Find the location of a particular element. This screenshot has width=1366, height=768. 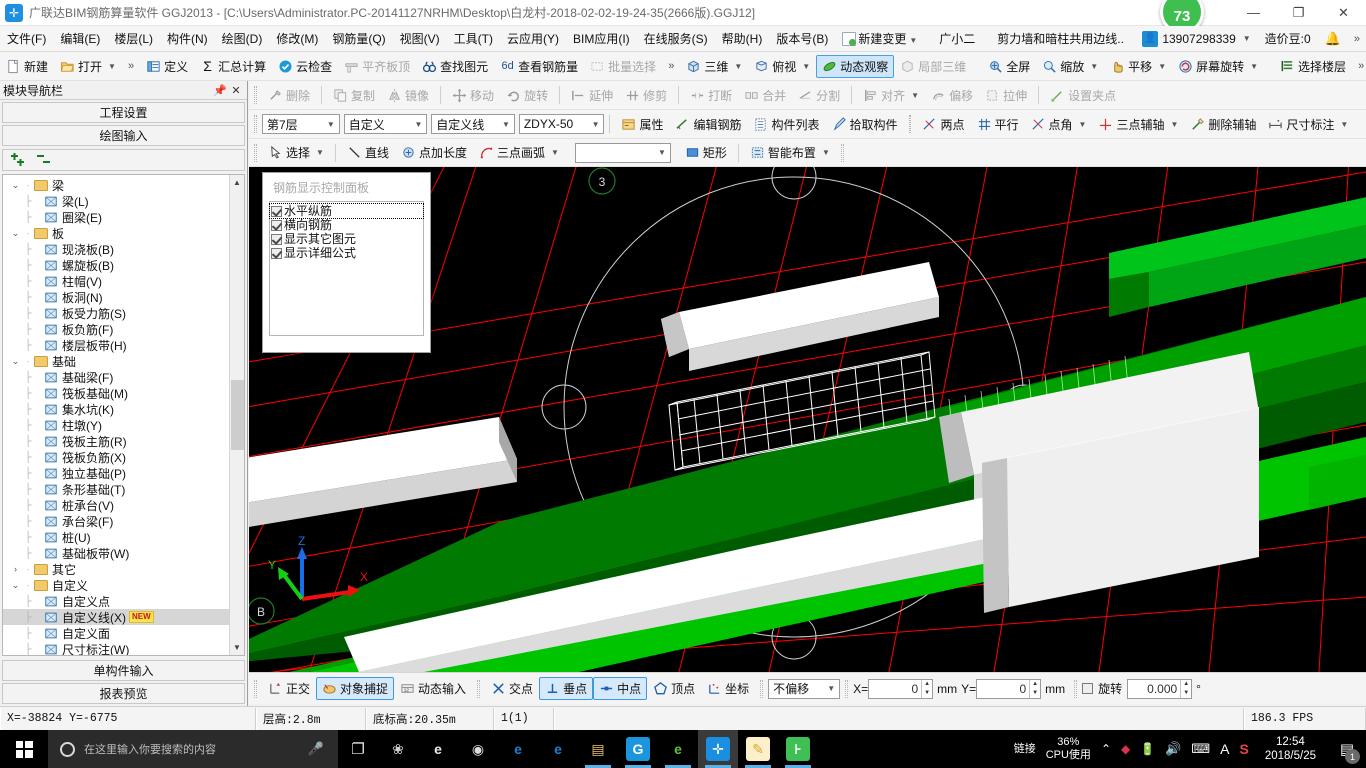

scroll-thumb is located at coordinates (237, 415).